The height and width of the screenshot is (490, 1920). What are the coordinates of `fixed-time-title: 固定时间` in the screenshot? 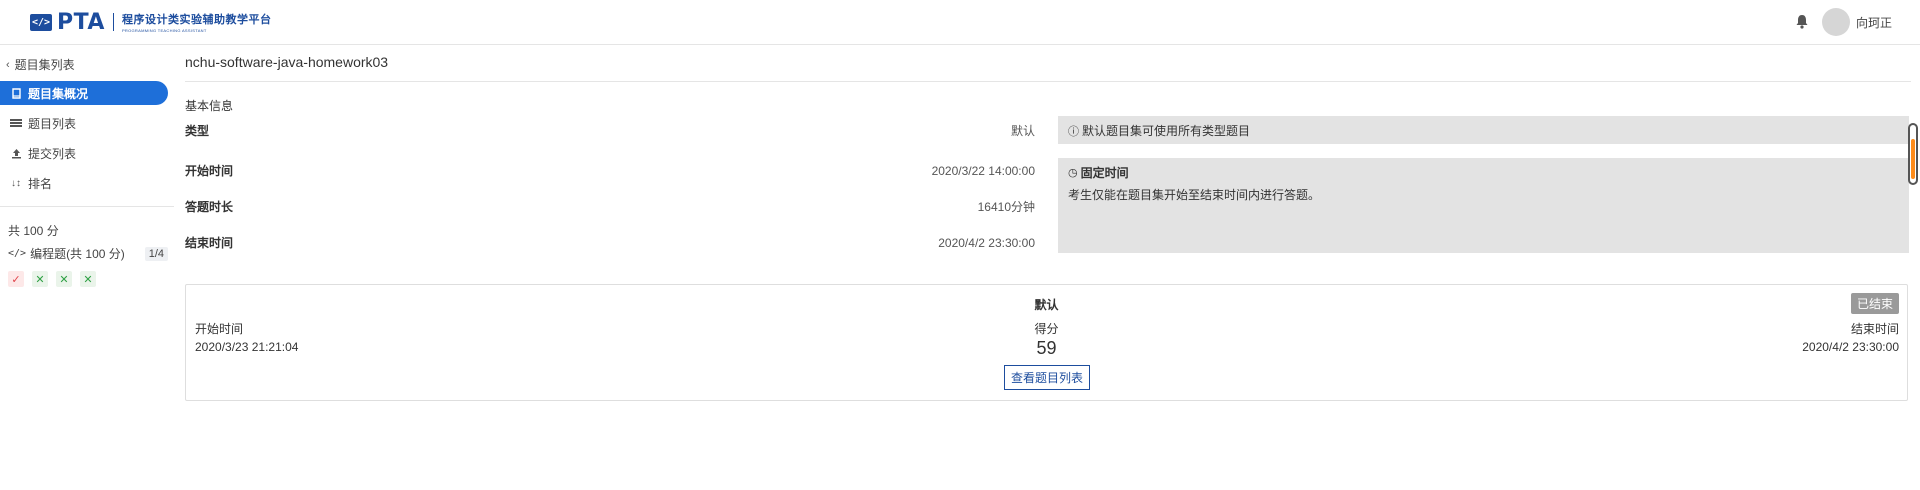 It's located at (1104, 173).